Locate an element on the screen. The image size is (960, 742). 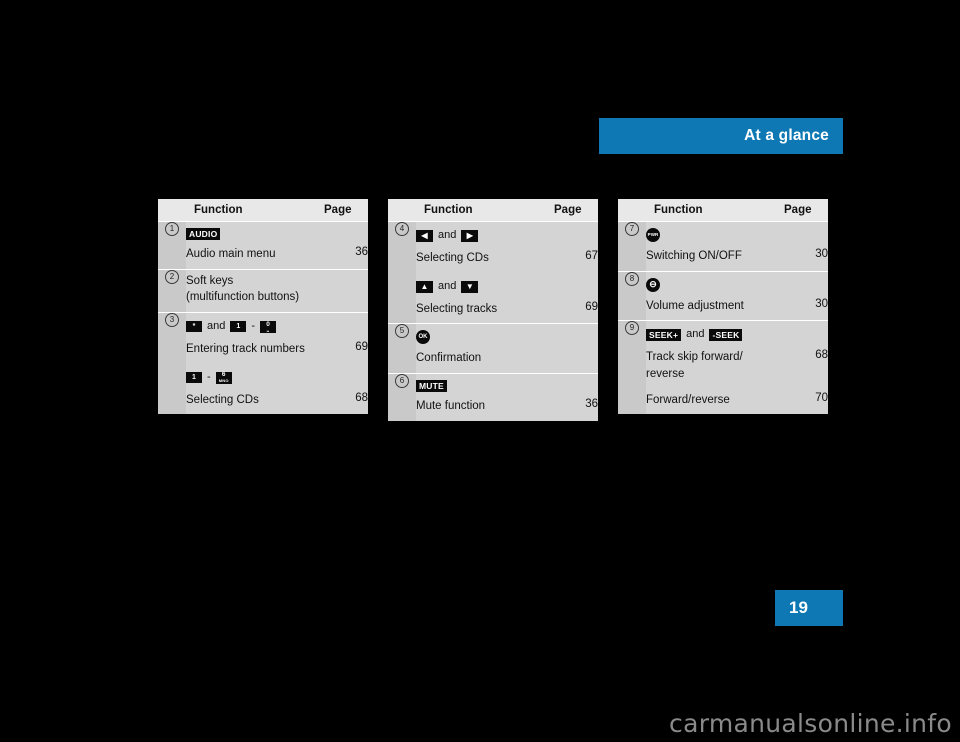
key-glyph-group: ▲ and ▼ is located at coordinates (482, 287).